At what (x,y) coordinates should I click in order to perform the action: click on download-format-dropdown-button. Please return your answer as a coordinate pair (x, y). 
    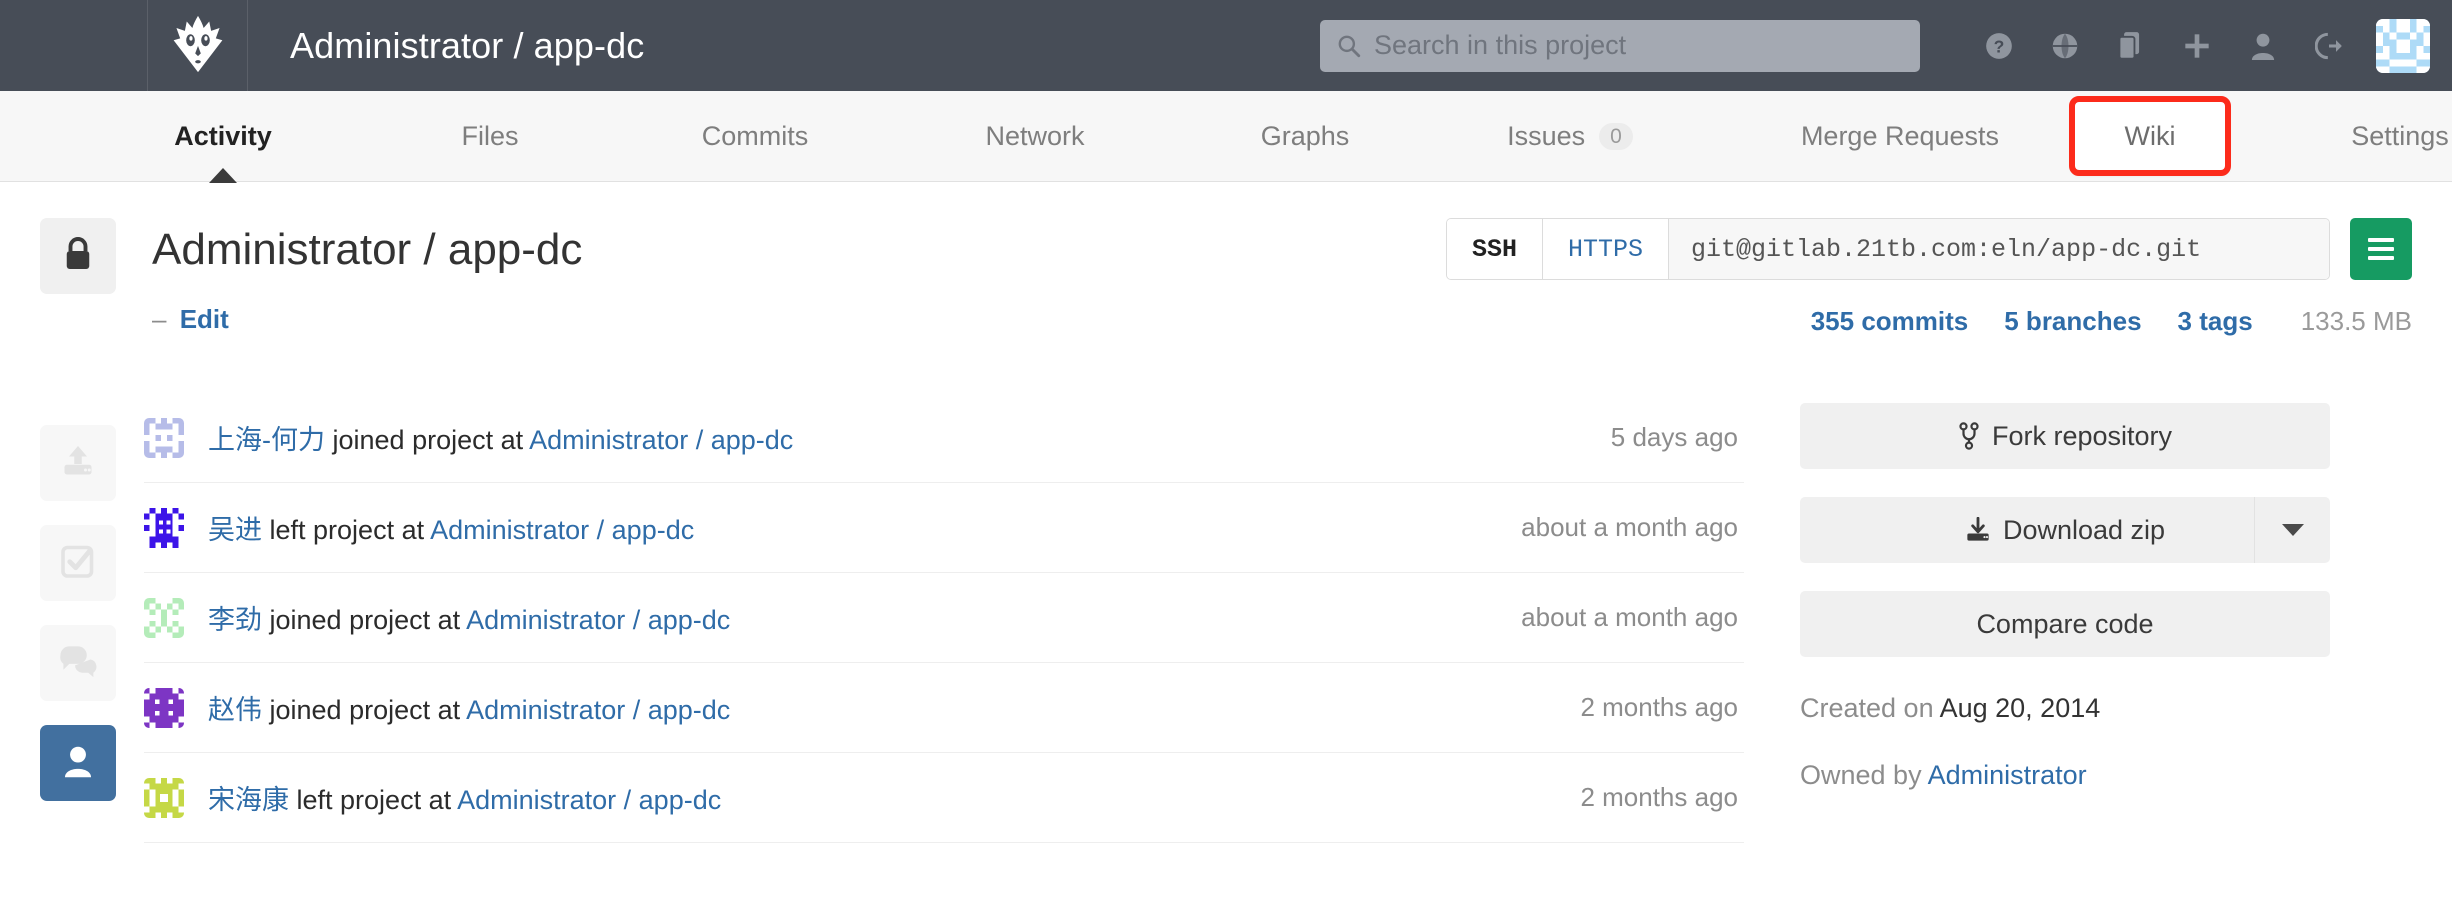
    Looking at the image, I should click on (2292, 530).